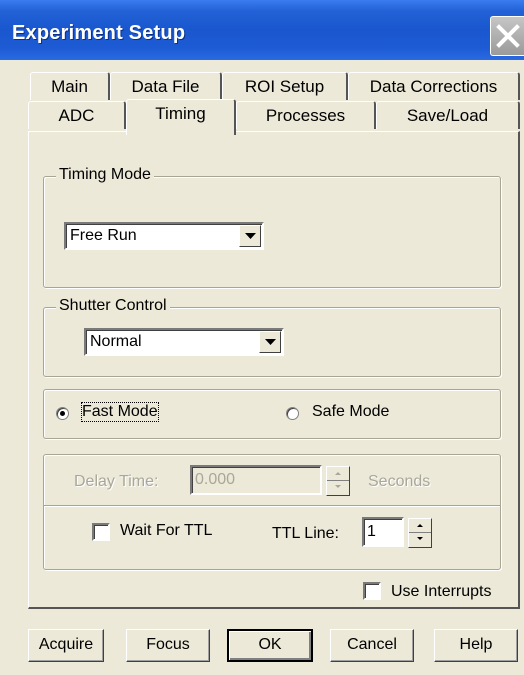  What do you see at coordinates (262, 30) in the screenshot?
I see `title-bar: Experiment Setup` at bounding box center [262, 30].